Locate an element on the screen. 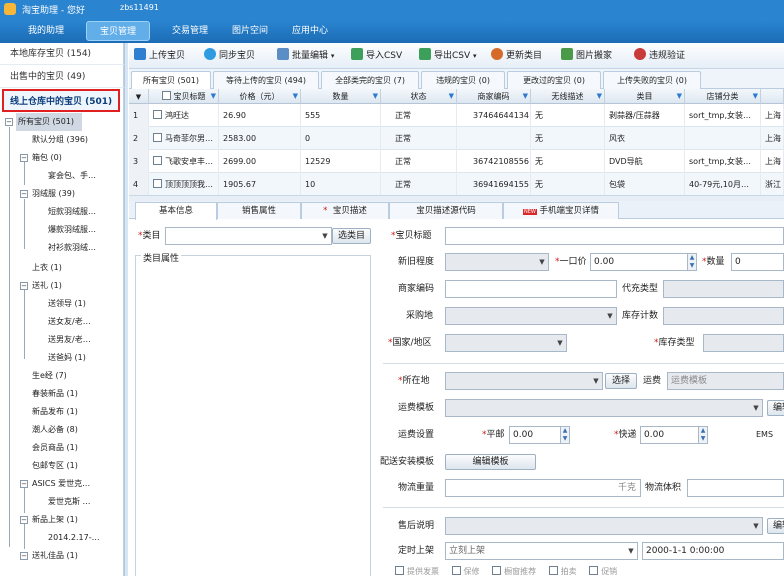 The height and width of the screenshot is (576, 784). window-recommend-checkbox is located at coordinates (497, 570).